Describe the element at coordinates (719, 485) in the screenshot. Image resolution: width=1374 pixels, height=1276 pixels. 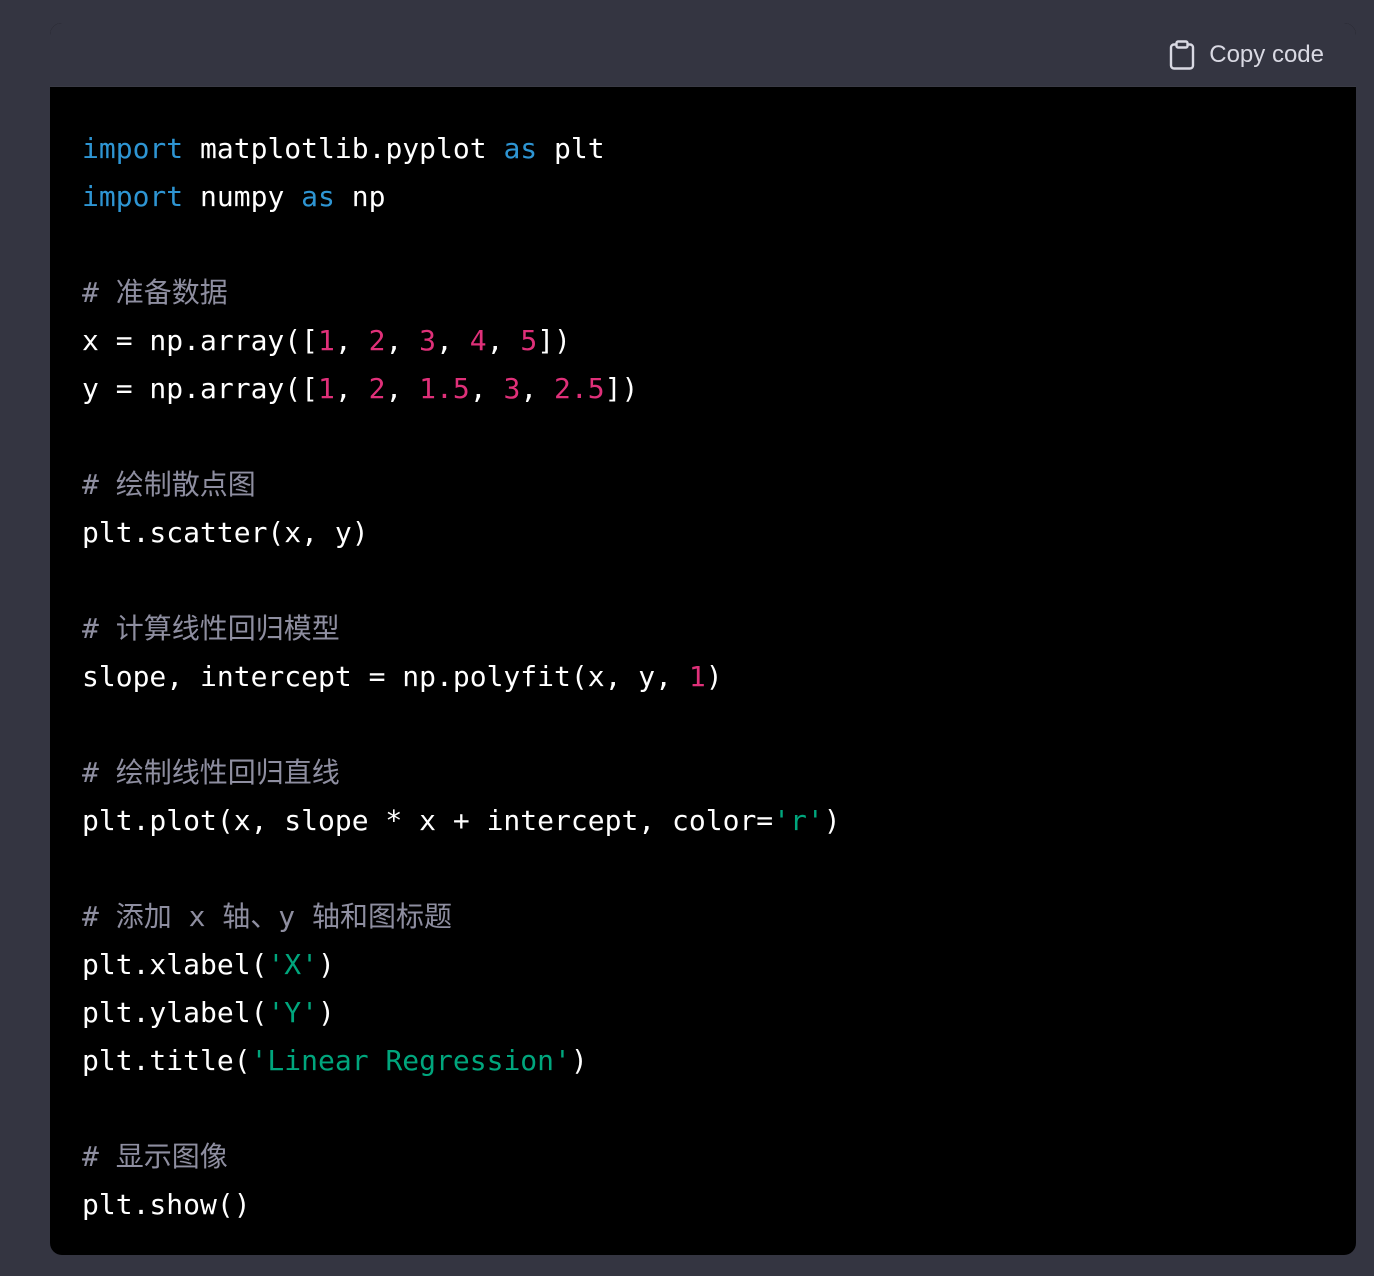
I see `code-line: # 绘制散点图` at that location.